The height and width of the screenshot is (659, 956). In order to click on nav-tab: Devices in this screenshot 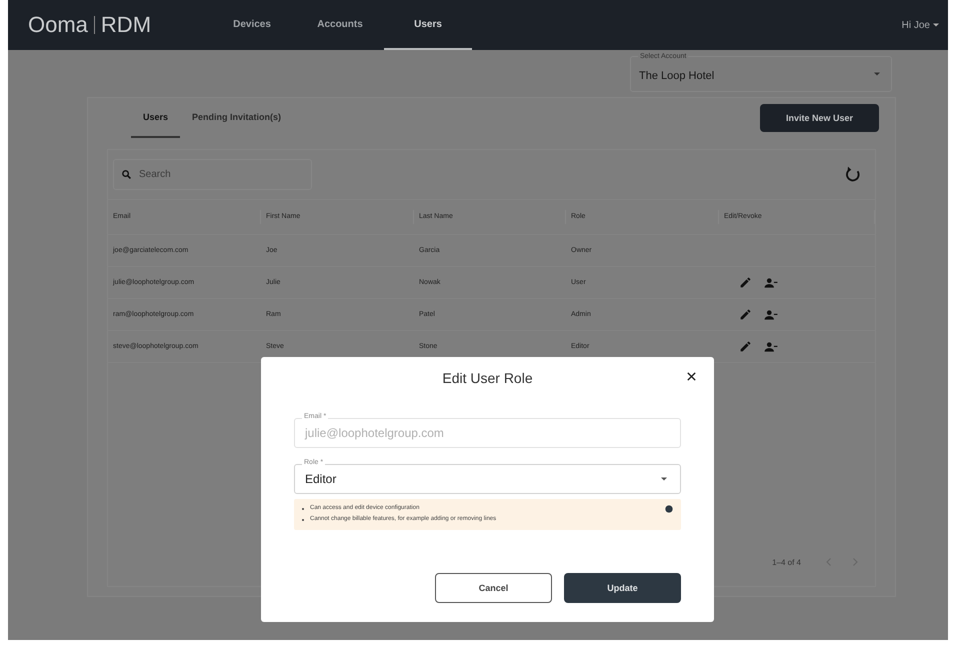, I will do `click(252, 25)`.